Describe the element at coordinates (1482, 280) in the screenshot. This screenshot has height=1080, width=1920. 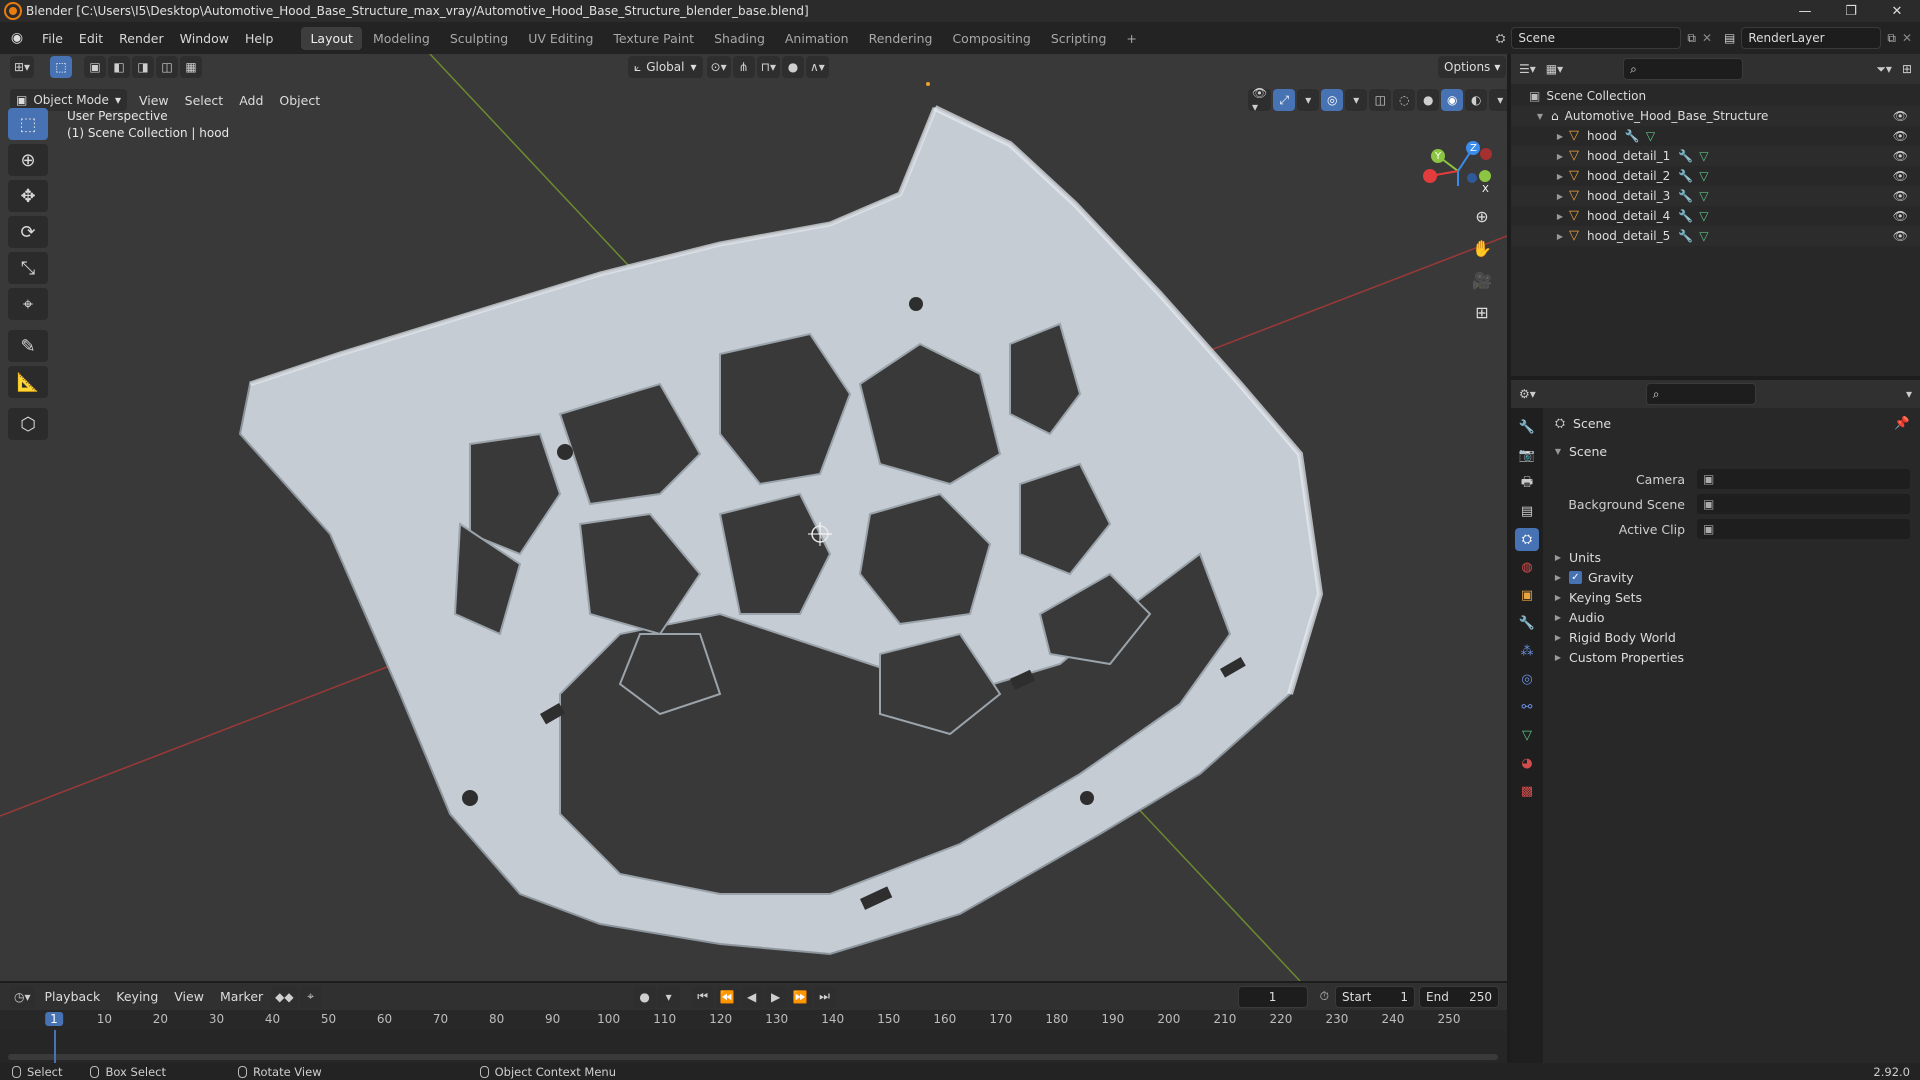
I see `camera-view-icon: 🎥` at that location.